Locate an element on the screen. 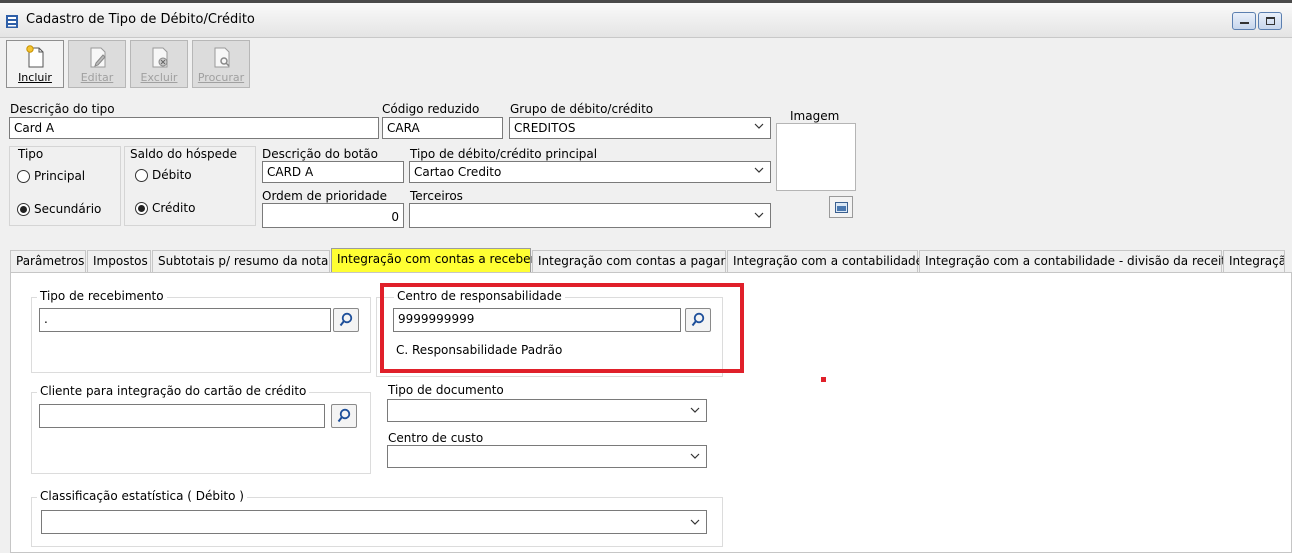 This screenshot has width=1292, height=553. edit-document-icon is located at coordinates (98, 57).